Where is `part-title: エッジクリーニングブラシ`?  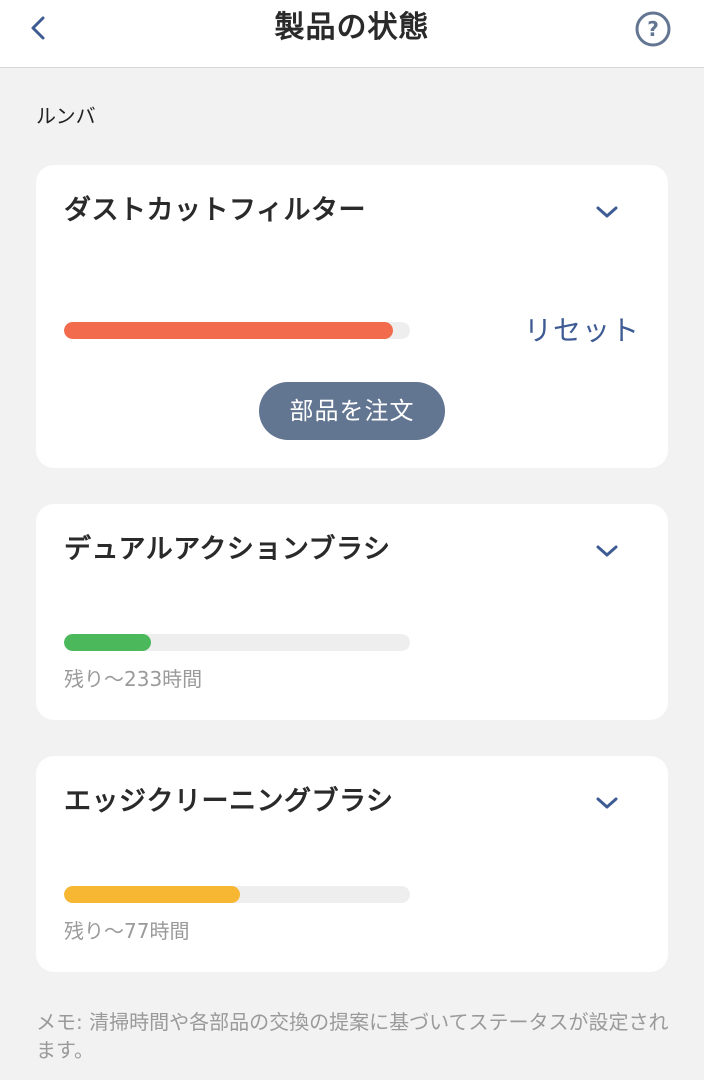 part-title: エッジクリーニングブラシ is located at coordinates (229, 801).